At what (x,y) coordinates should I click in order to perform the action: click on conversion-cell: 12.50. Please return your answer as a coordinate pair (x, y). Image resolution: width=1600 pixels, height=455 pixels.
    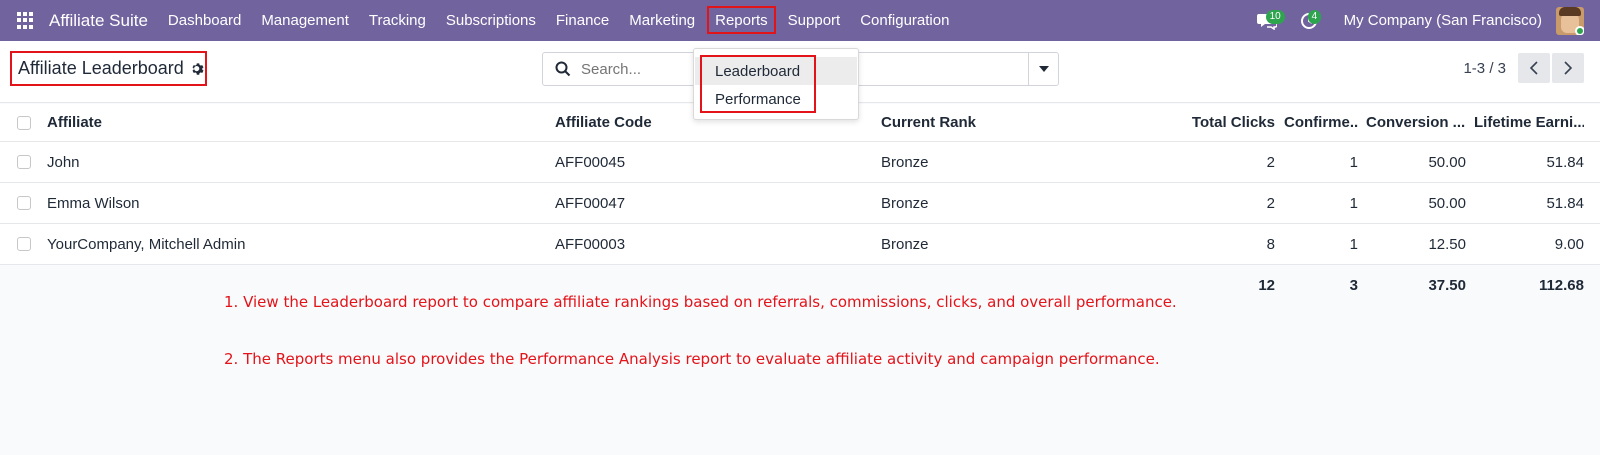
    Looking at the image, I should click on (1447, 244).